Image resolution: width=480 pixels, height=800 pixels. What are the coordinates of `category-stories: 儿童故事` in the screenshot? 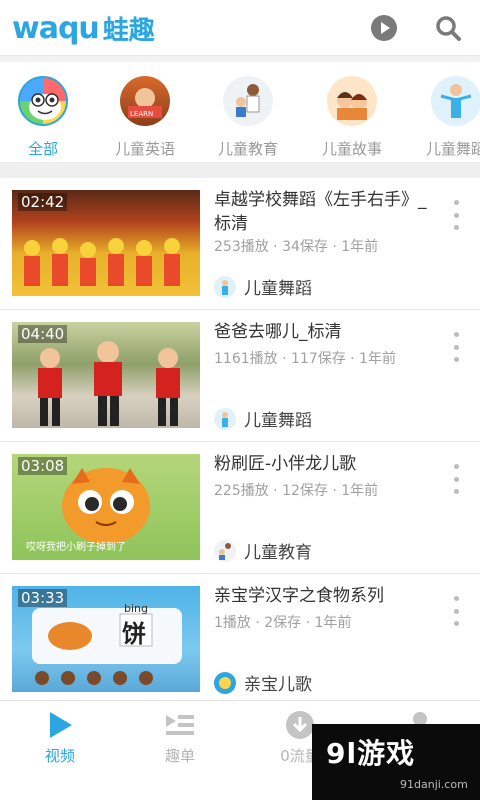 It's located at (352, 115).